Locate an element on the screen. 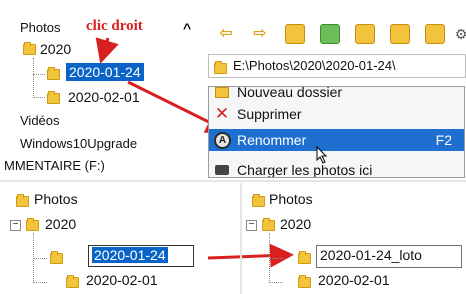 The image size is (466, 294). rename-edit-field: 2020-01-24 is located at coordinates (141, 256).